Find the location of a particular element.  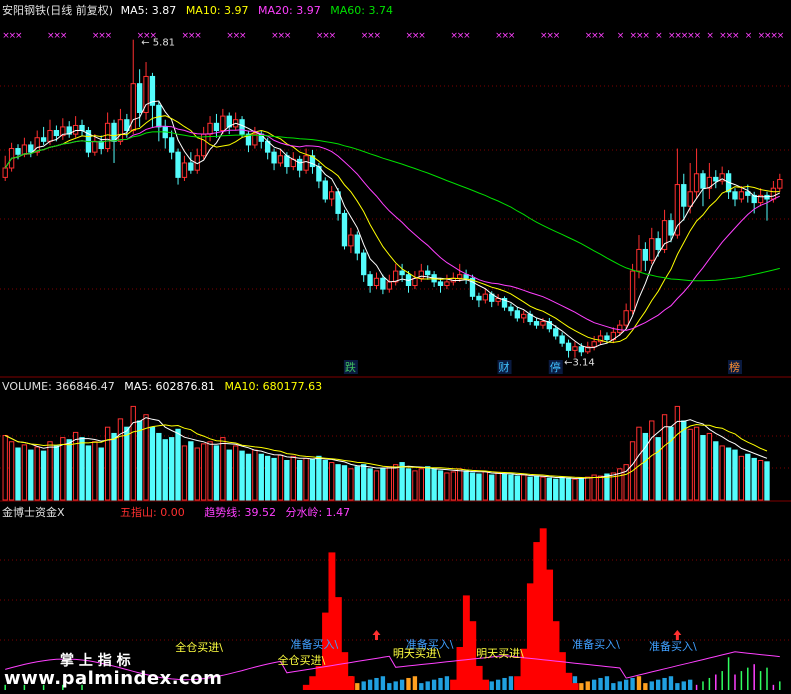

ma60-value: MA60: 3.74 is located at coordinates (361, 10).